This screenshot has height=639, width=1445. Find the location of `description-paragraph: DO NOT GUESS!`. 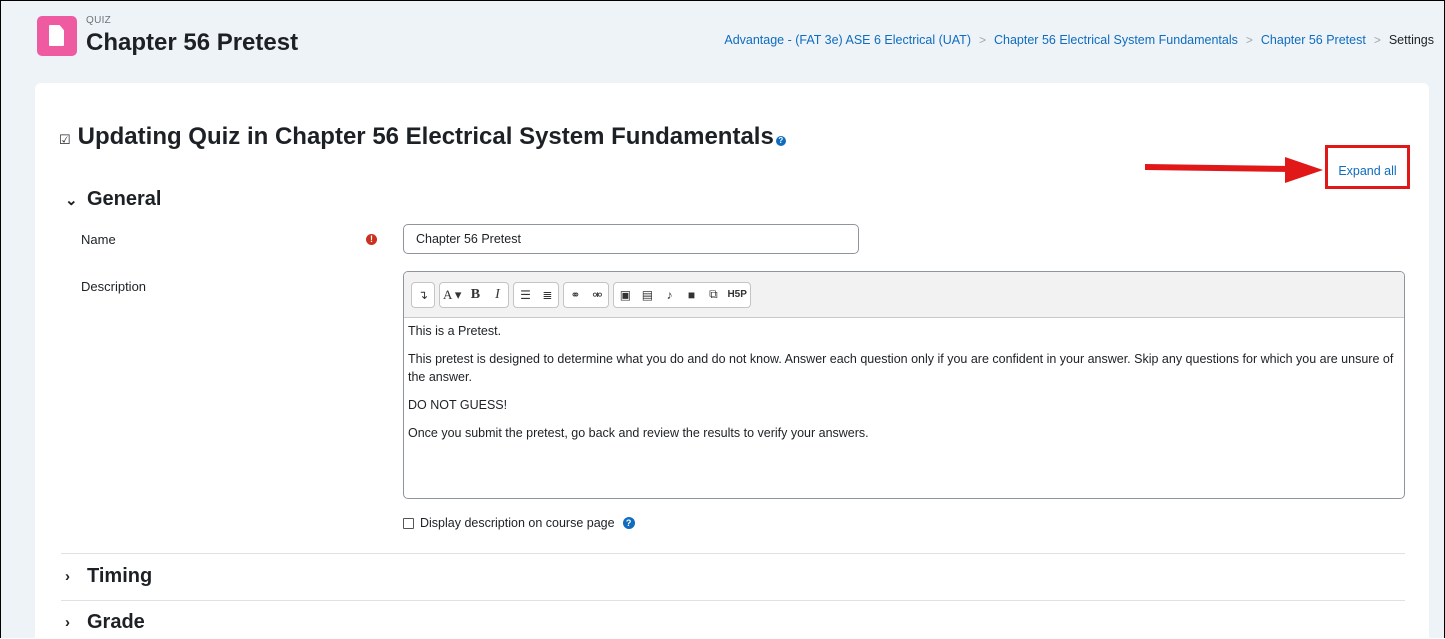

description-paragraph: DO NOT GUESS! is located at coordinates (458, 405).